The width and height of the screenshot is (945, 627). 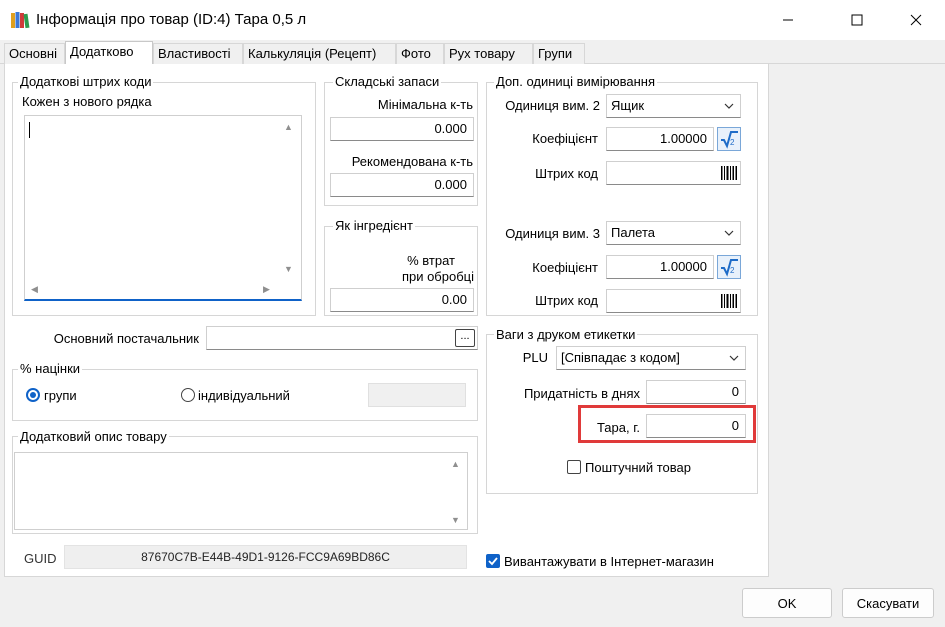 I want to click on markup-group-label: групи, so click(x=60, y=395).